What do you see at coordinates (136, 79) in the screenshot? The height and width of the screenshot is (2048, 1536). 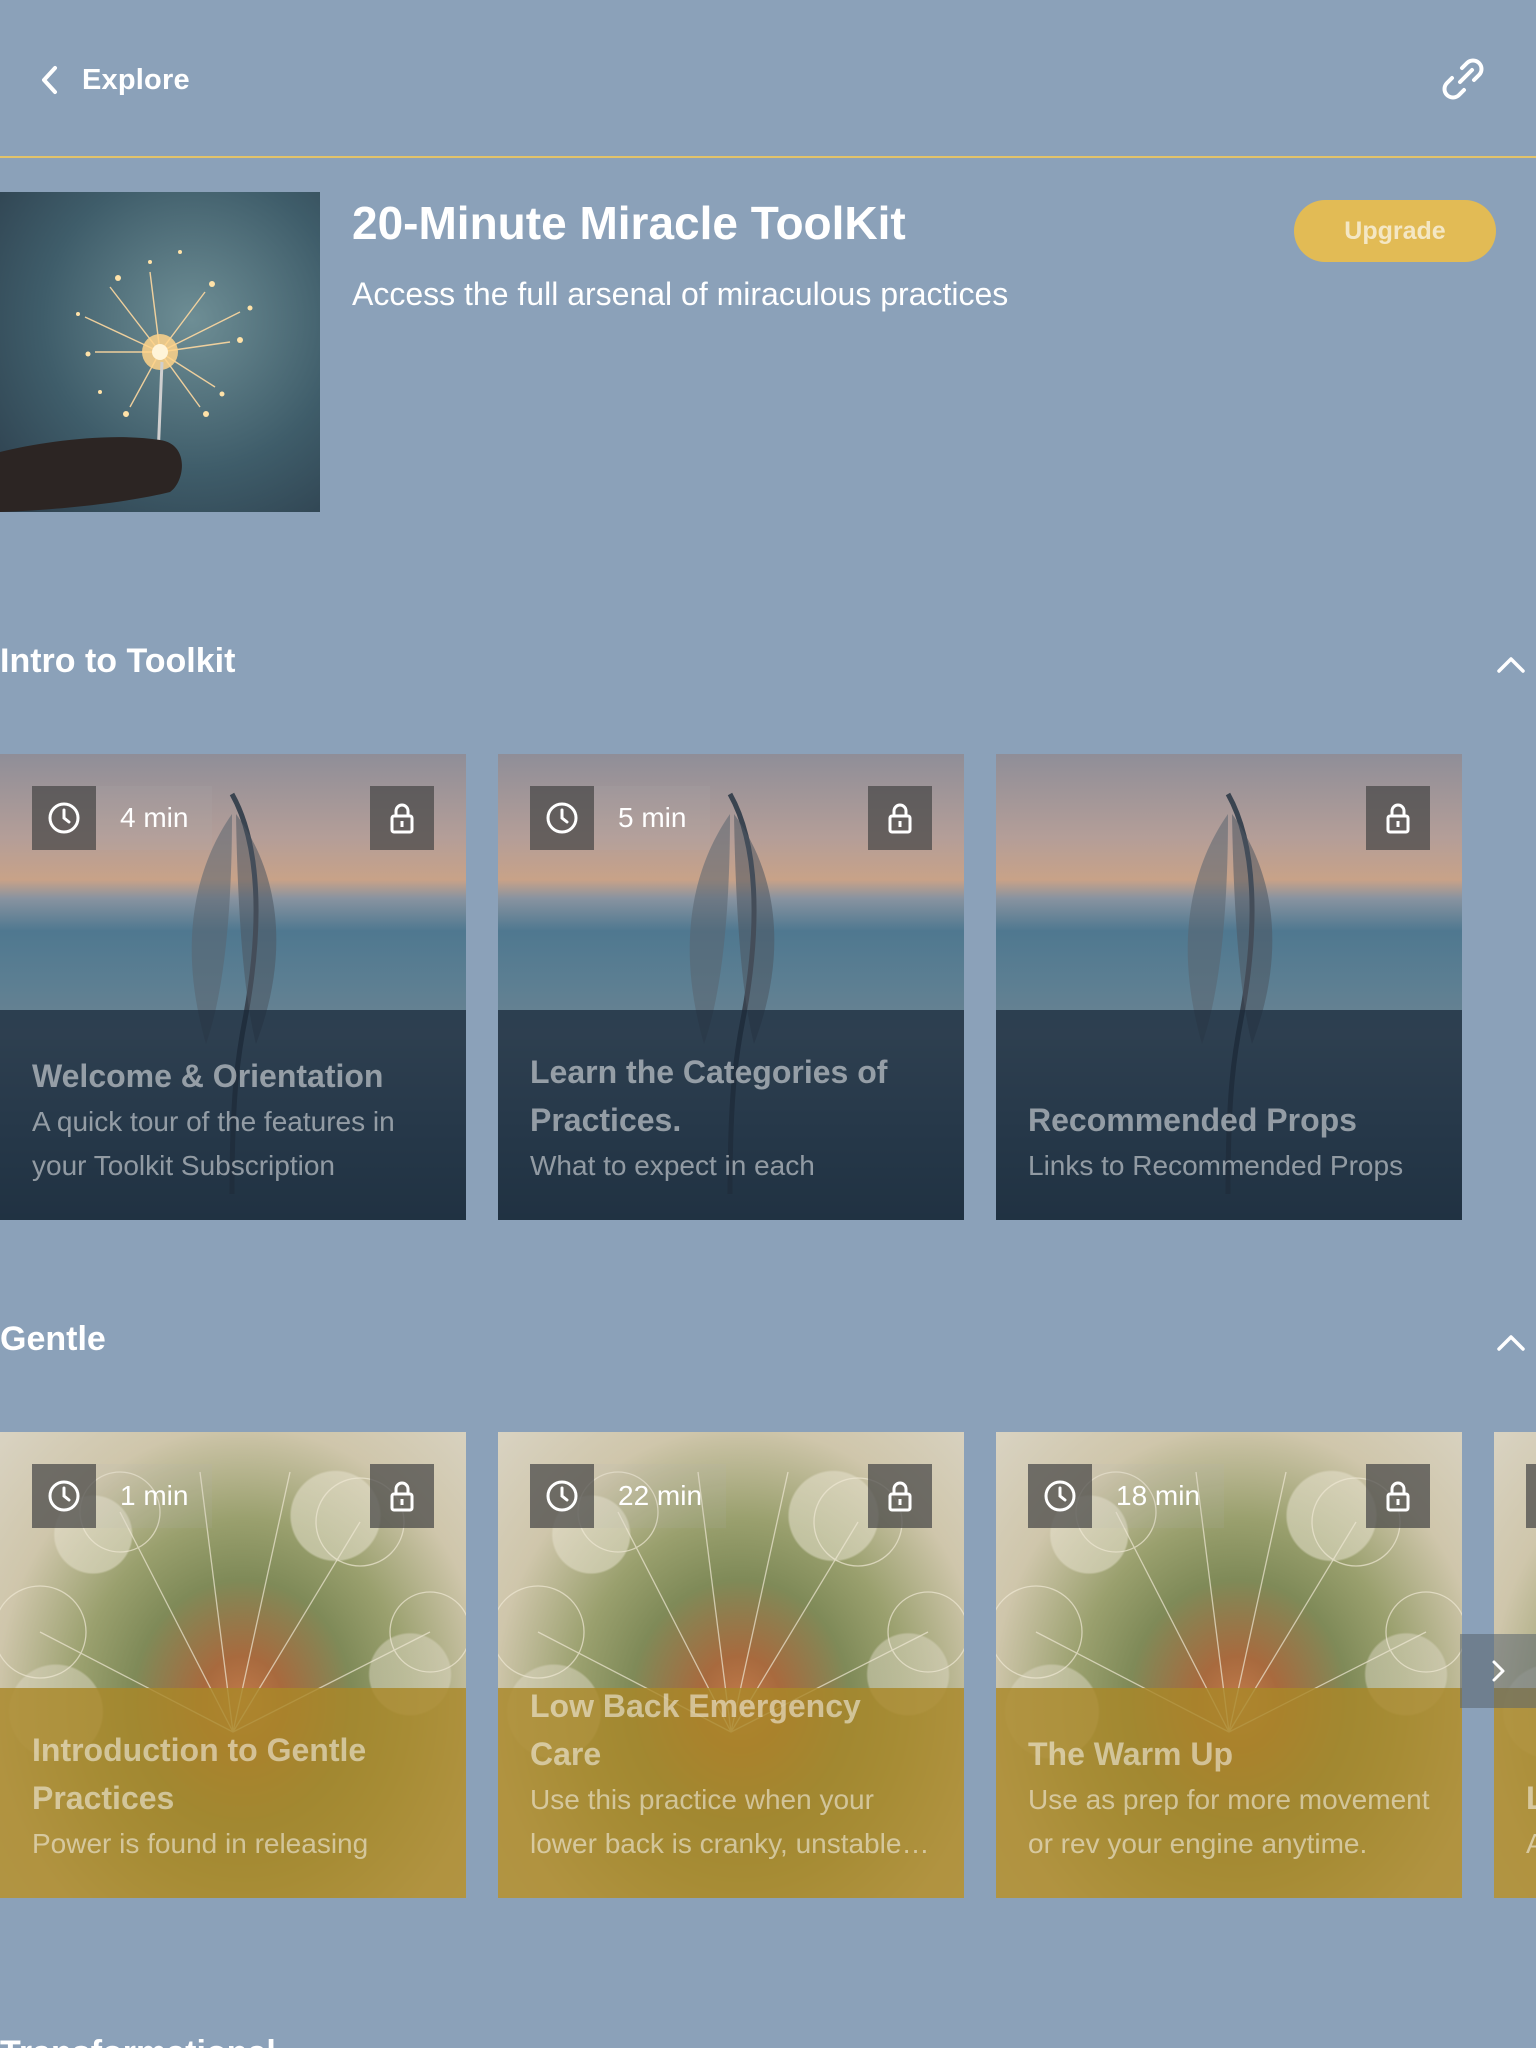 I see `back-label: Explore` at bounding box center [136, 79].